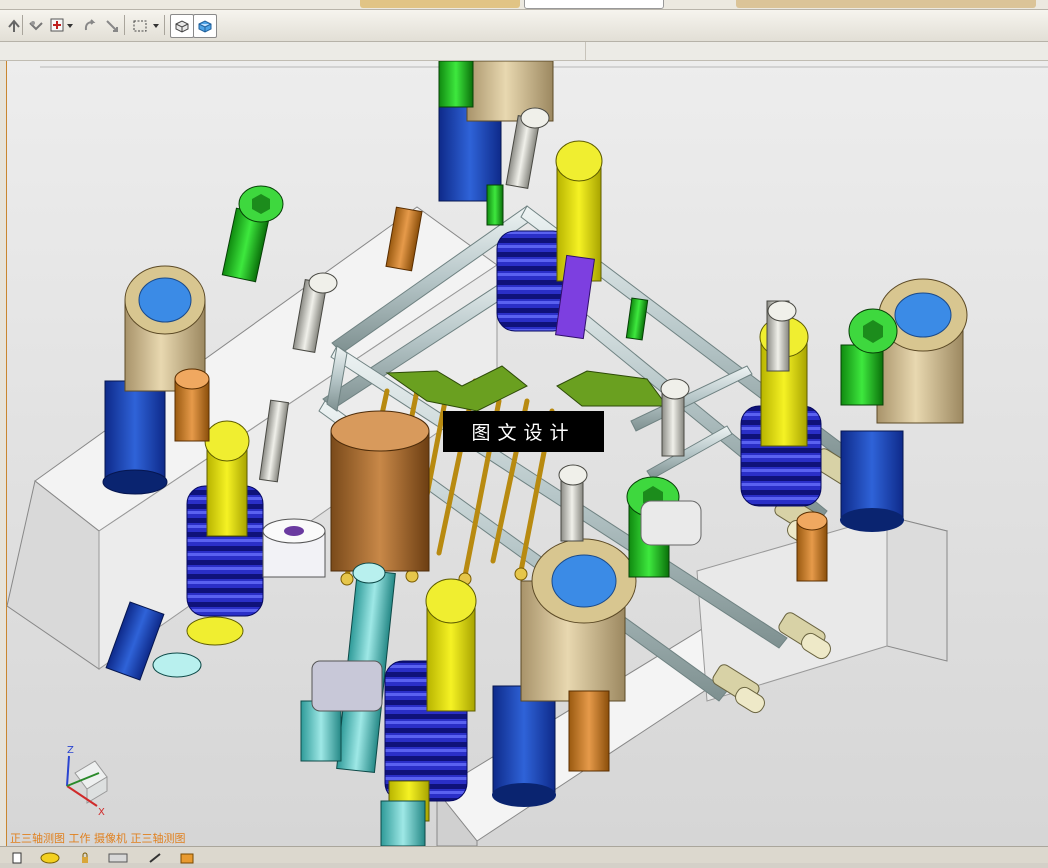 The height and width of the screenshot is (868, 1048). Describe the element at coordinates (524, 51) in the screenshot. I see `panel-header-bar` at that location.